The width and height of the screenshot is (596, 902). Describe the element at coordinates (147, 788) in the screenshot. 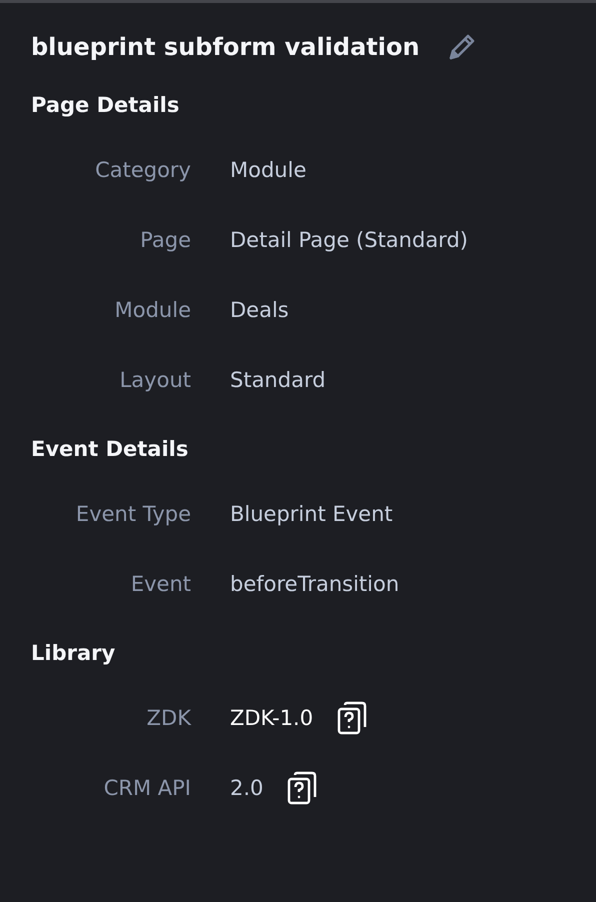

I see `field-label: CRM API` at that location.